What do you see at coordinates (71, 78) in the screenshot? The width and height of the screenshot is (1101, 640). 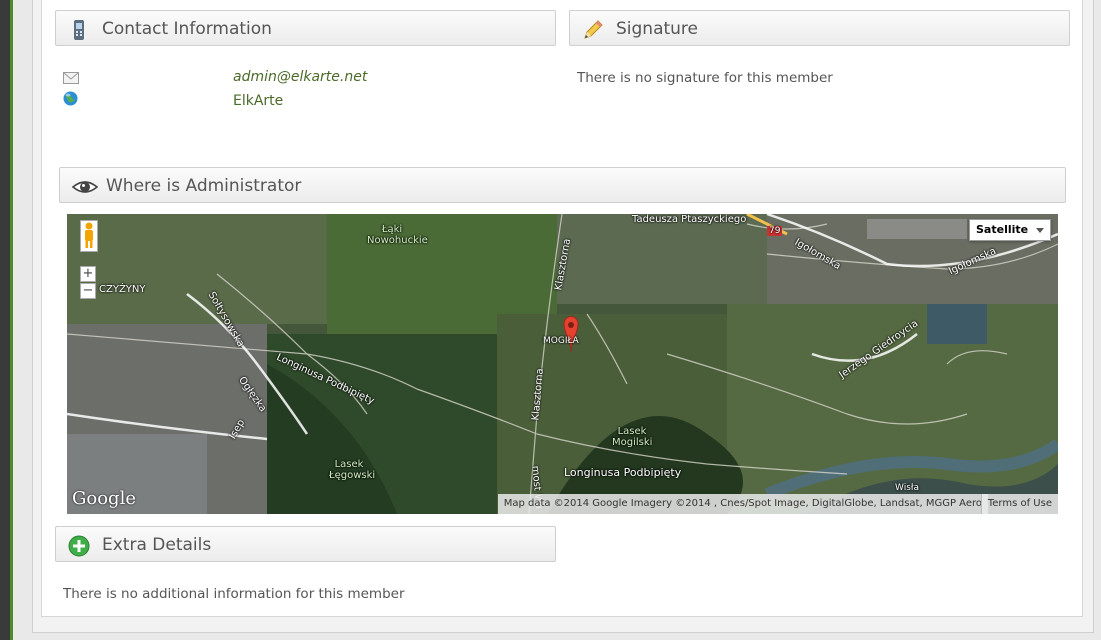 I see `email-icon` at bounding box center [71, 78].